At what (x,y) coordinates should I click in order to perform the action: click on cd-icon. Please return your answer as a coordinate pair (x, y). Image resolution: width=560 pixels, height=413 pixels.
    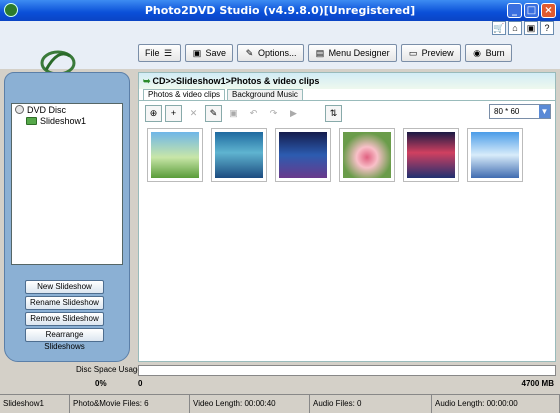
    Looking at the image, I should click on (19, 109).